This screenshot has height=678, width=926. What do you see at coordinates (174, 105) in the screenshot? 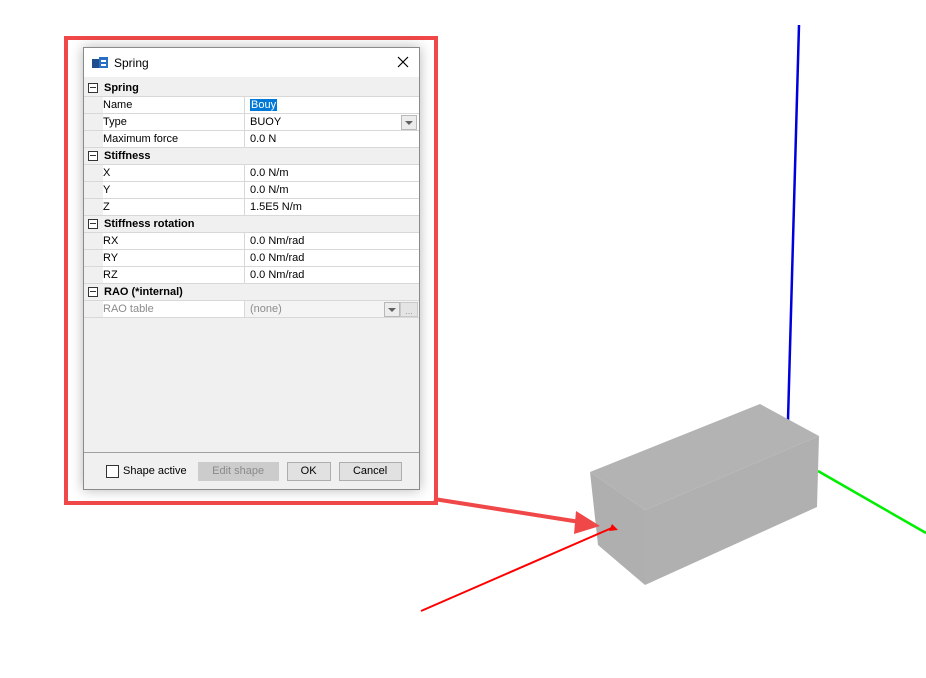
I see `property-label: Name` at bounding box center [174, 105].